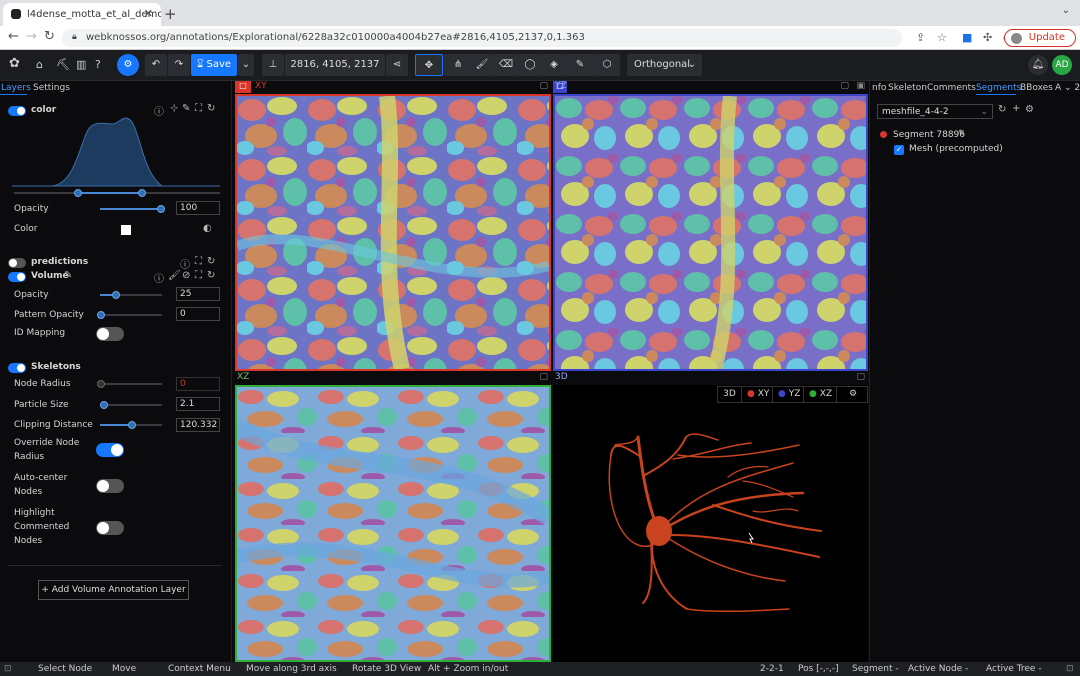 The height and width of the screenshot is (676, 1080). What do you see at coordinates (429, 65) in the screenshot?
I see `move-tool-button: ✥` at bounding box center [429, 65].